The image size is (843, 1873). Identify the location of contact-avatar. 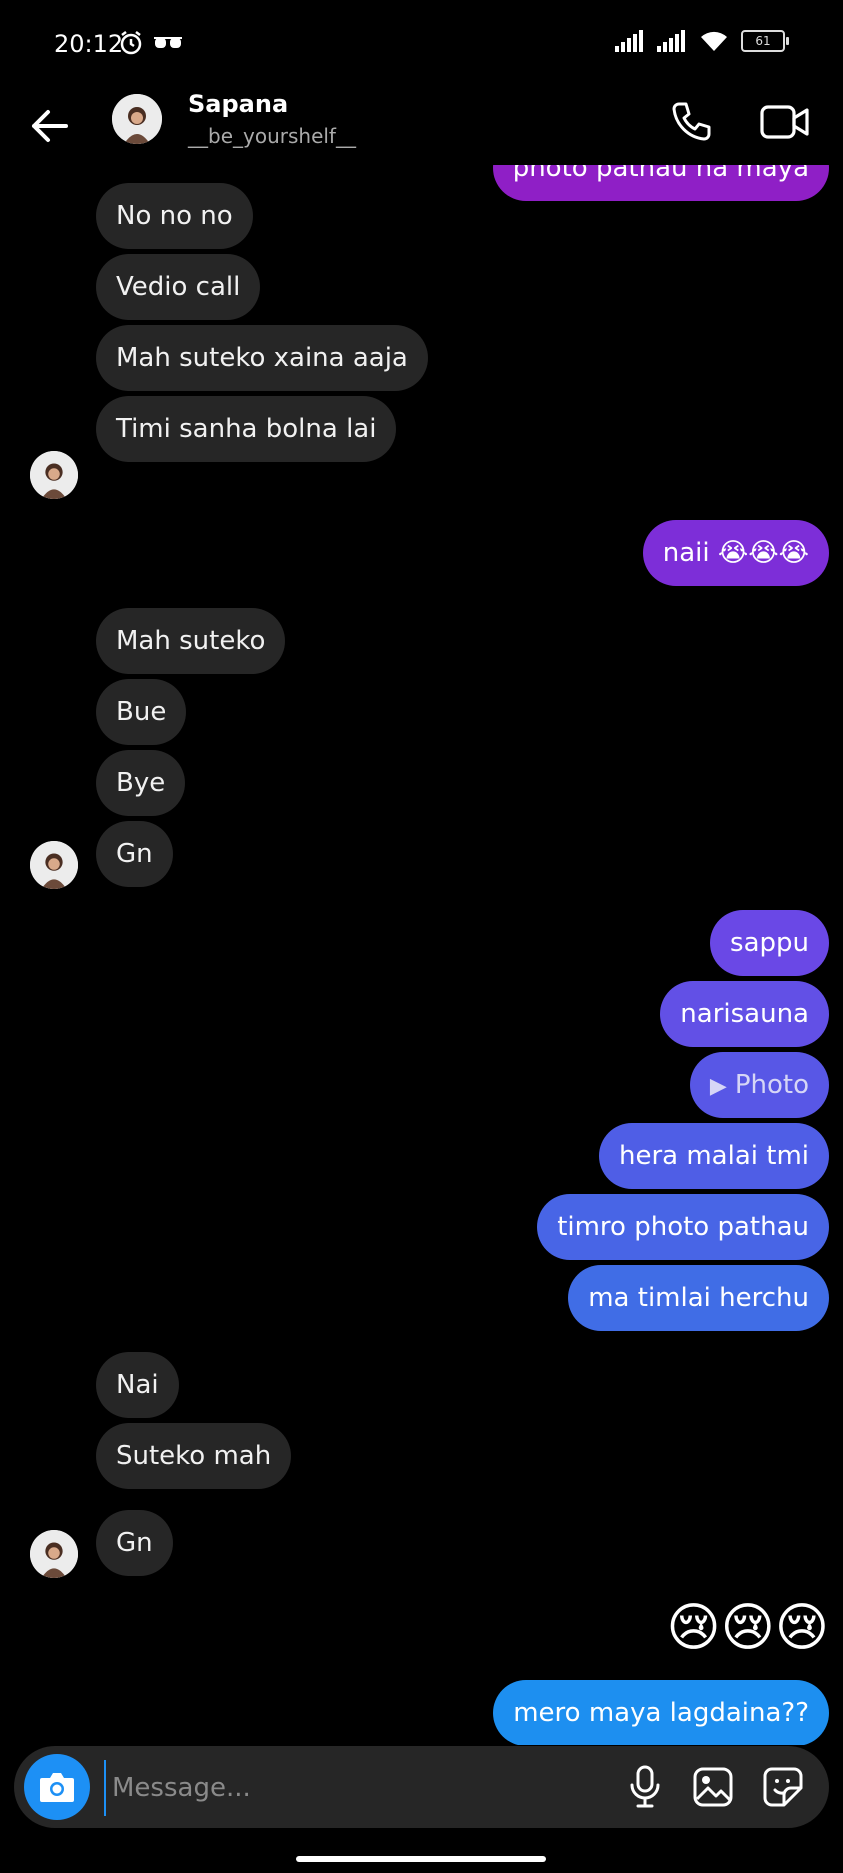
(137, 119).